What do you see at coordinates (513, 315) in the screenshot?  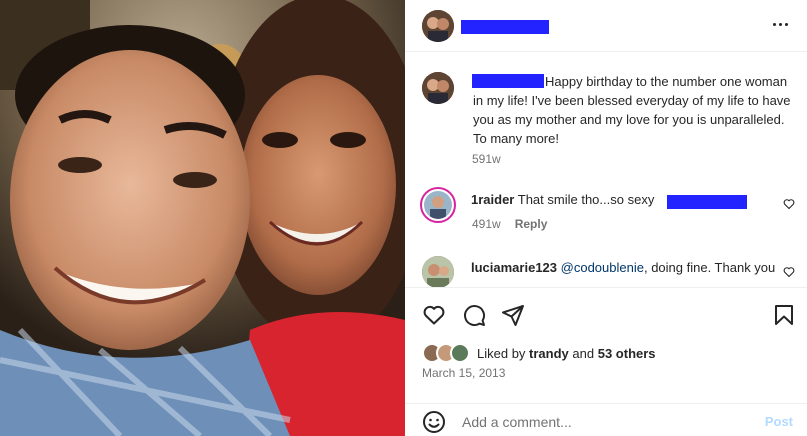 I see `paper-plane-icon` at bounding box center [513, 315].